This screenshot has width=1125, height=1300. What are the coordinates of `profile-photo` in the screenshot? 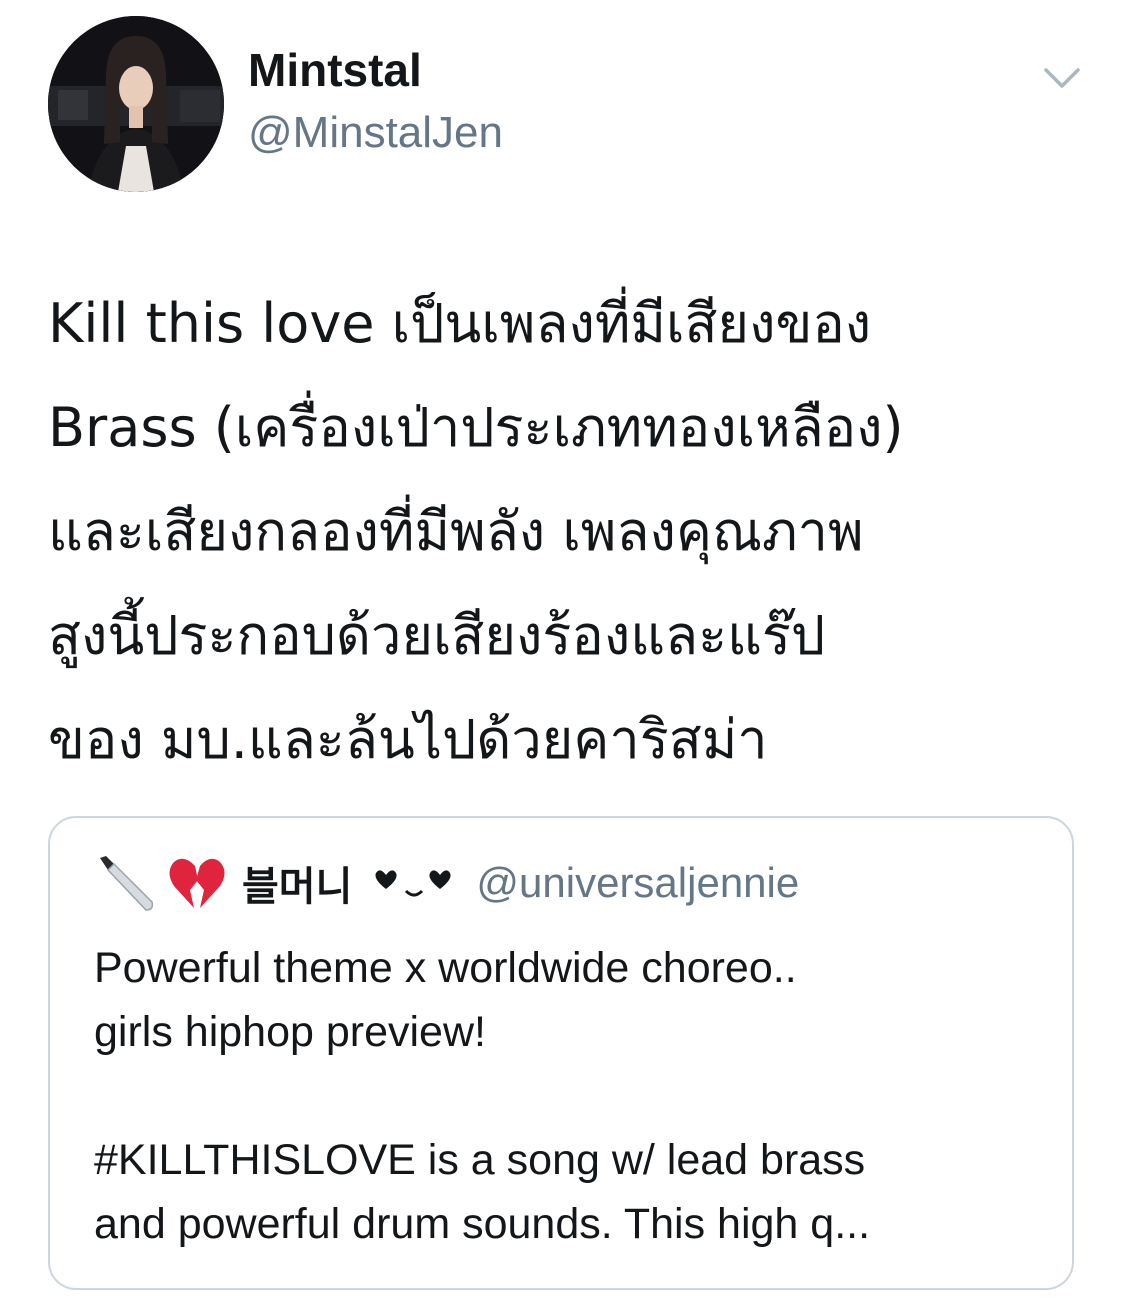 It's located at (136, 104).